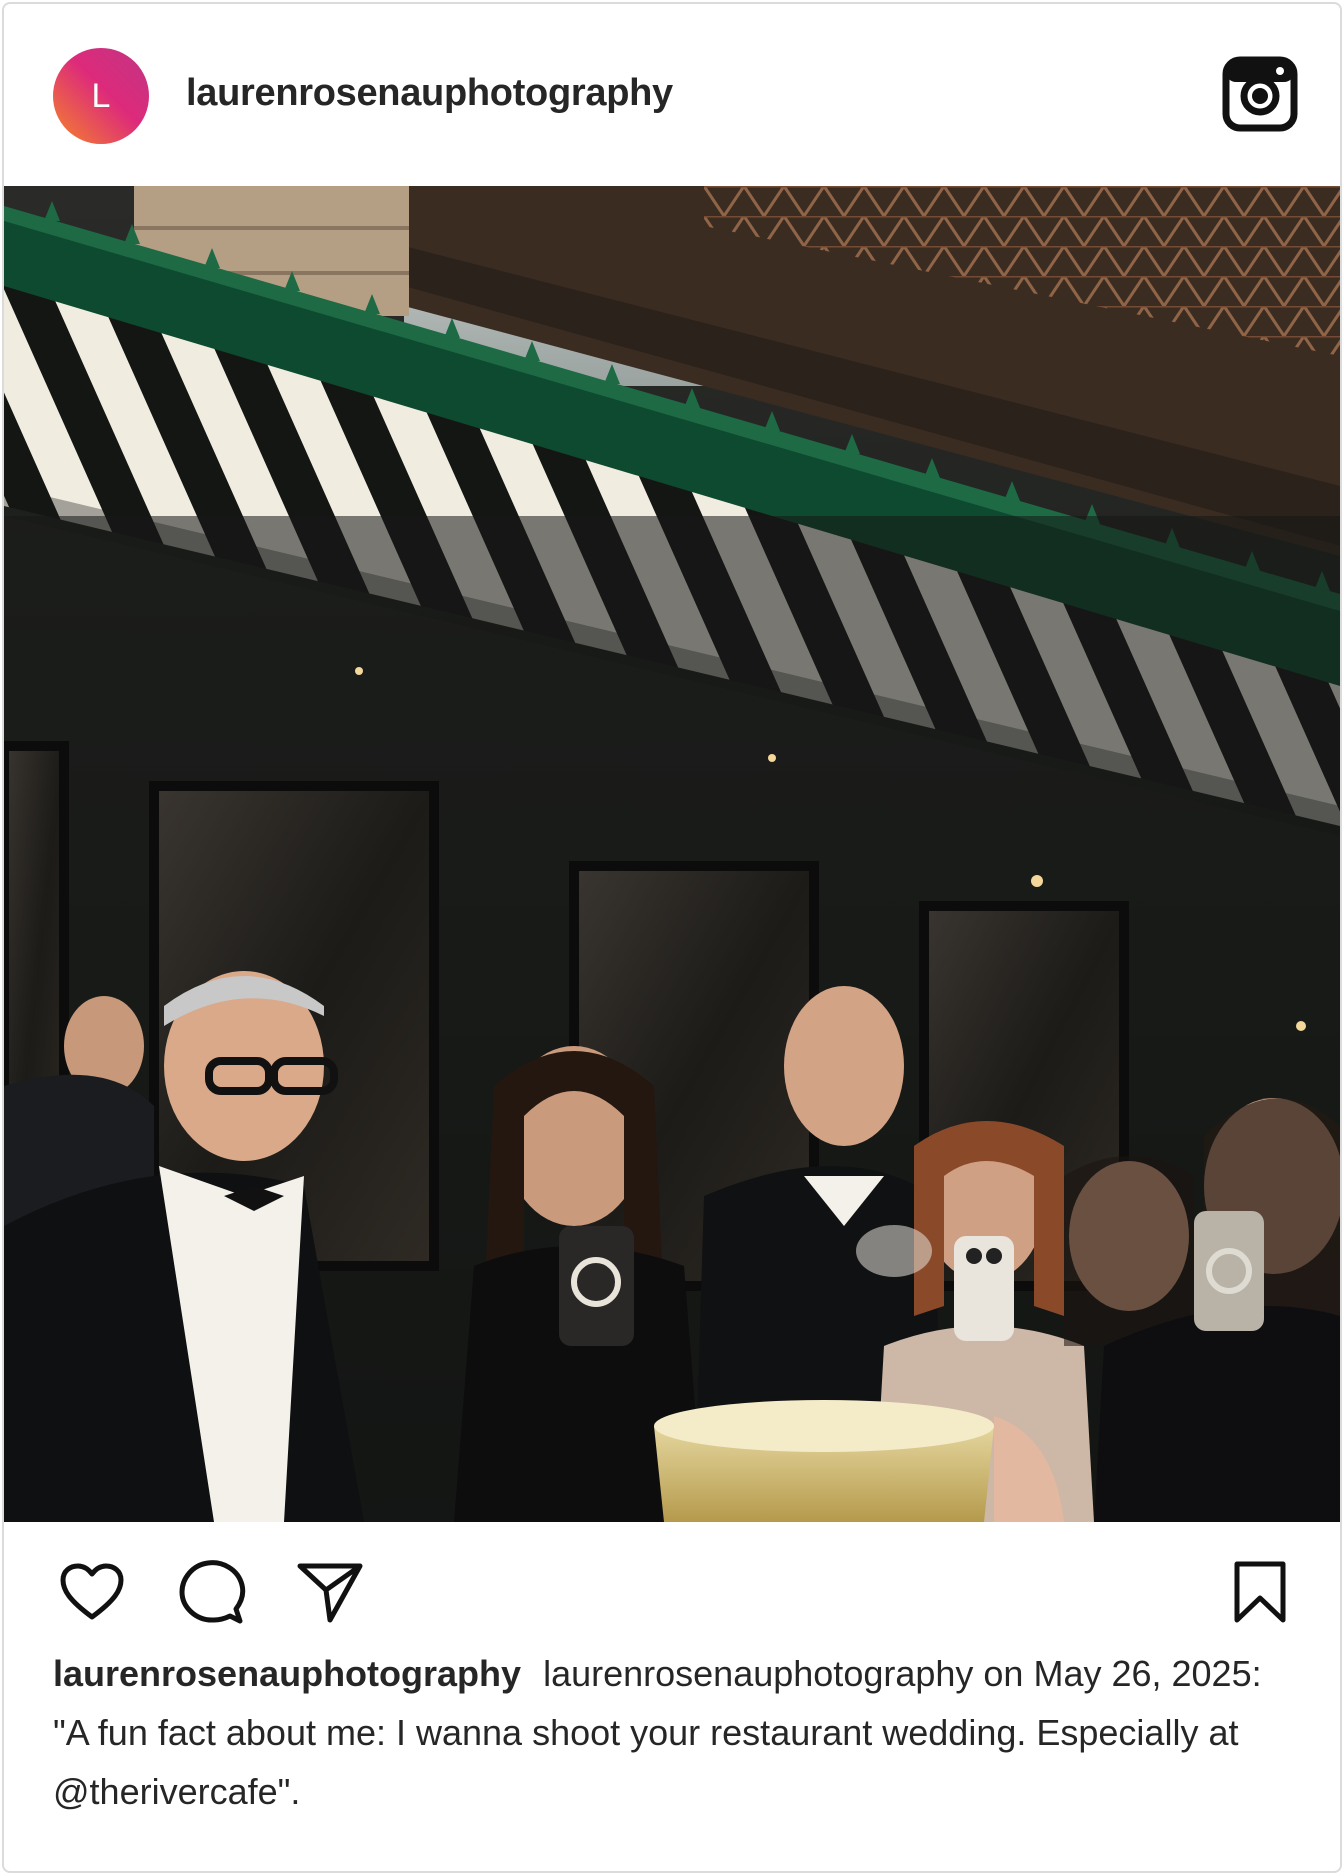 The height and width of the screenshot is (1875, 1344). Describe the element at coordinates (92, 1592) in the screenshot. I see `heart-icon` at that location.